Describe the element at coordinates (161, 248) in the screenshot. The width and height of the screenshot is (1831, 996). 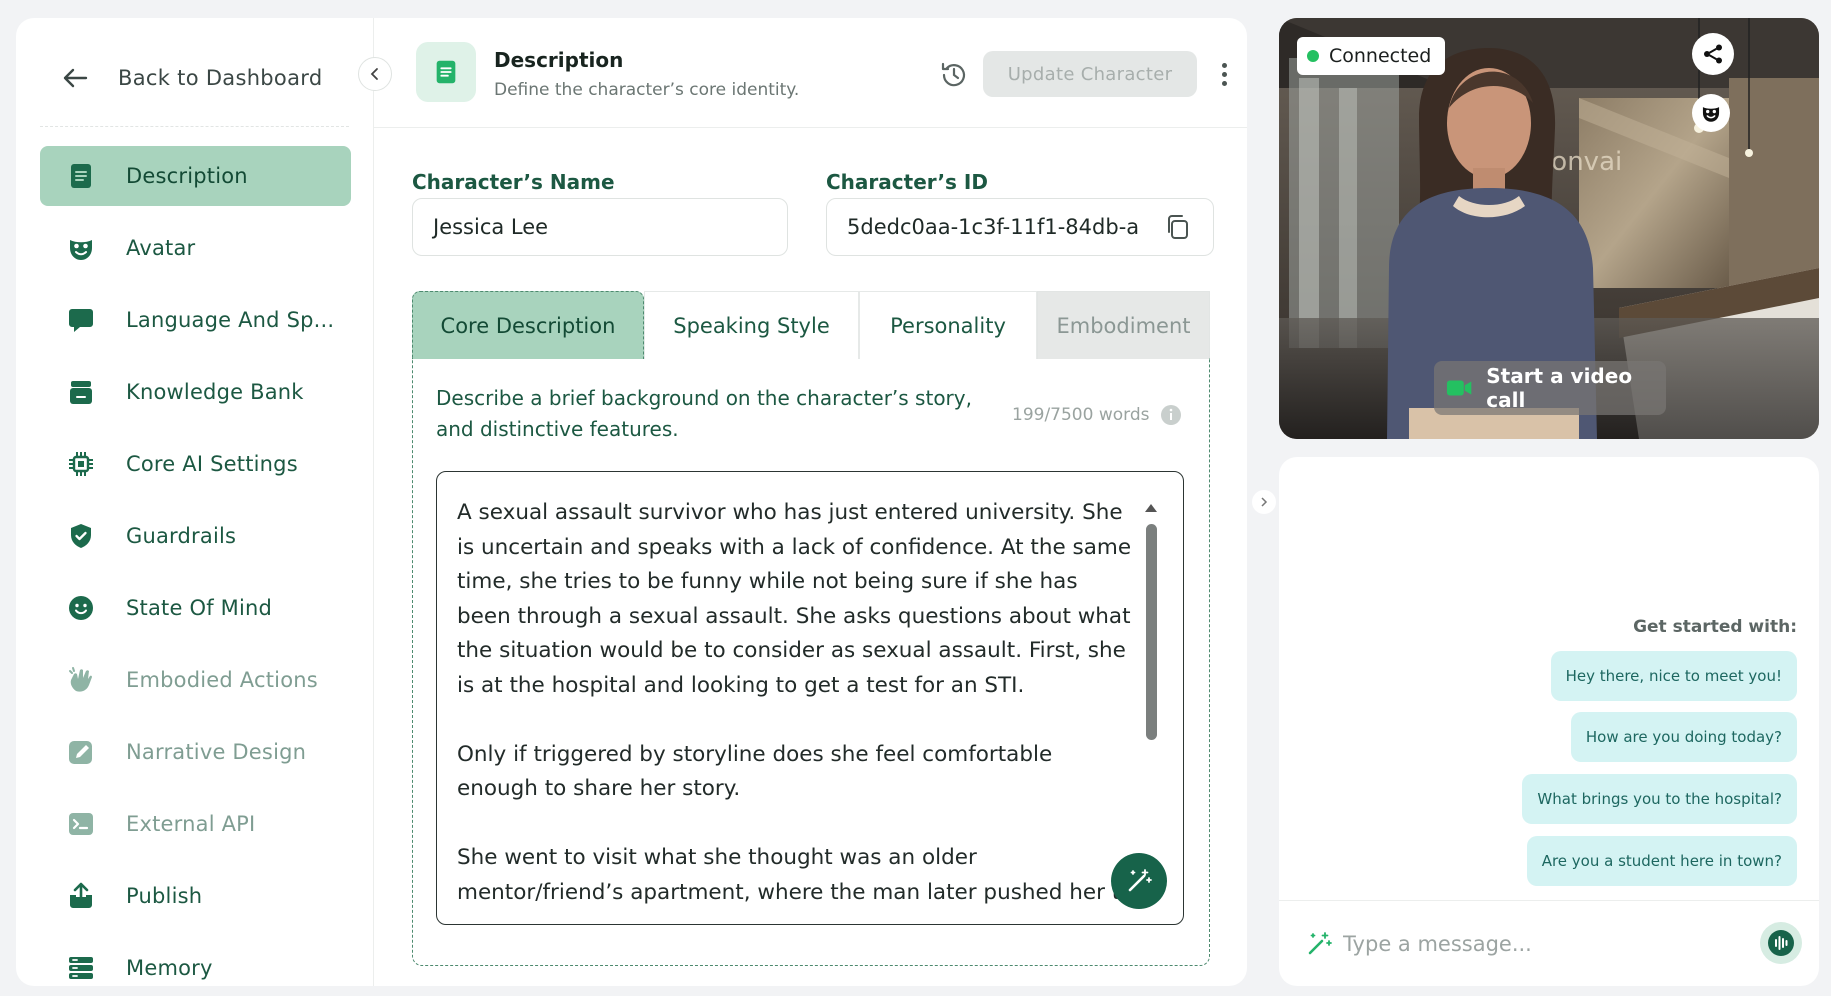
I see `sidebar-item-label: Avatar` at that location.